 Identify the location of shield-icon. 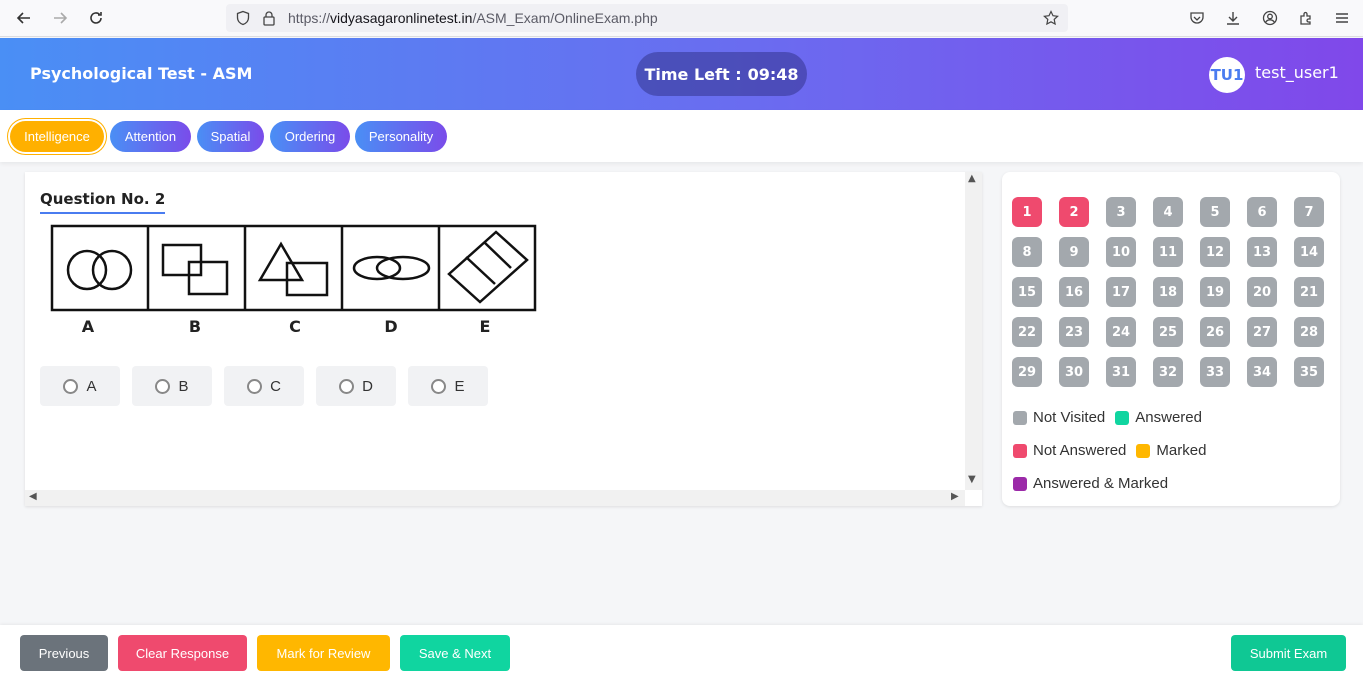
(243, 18).